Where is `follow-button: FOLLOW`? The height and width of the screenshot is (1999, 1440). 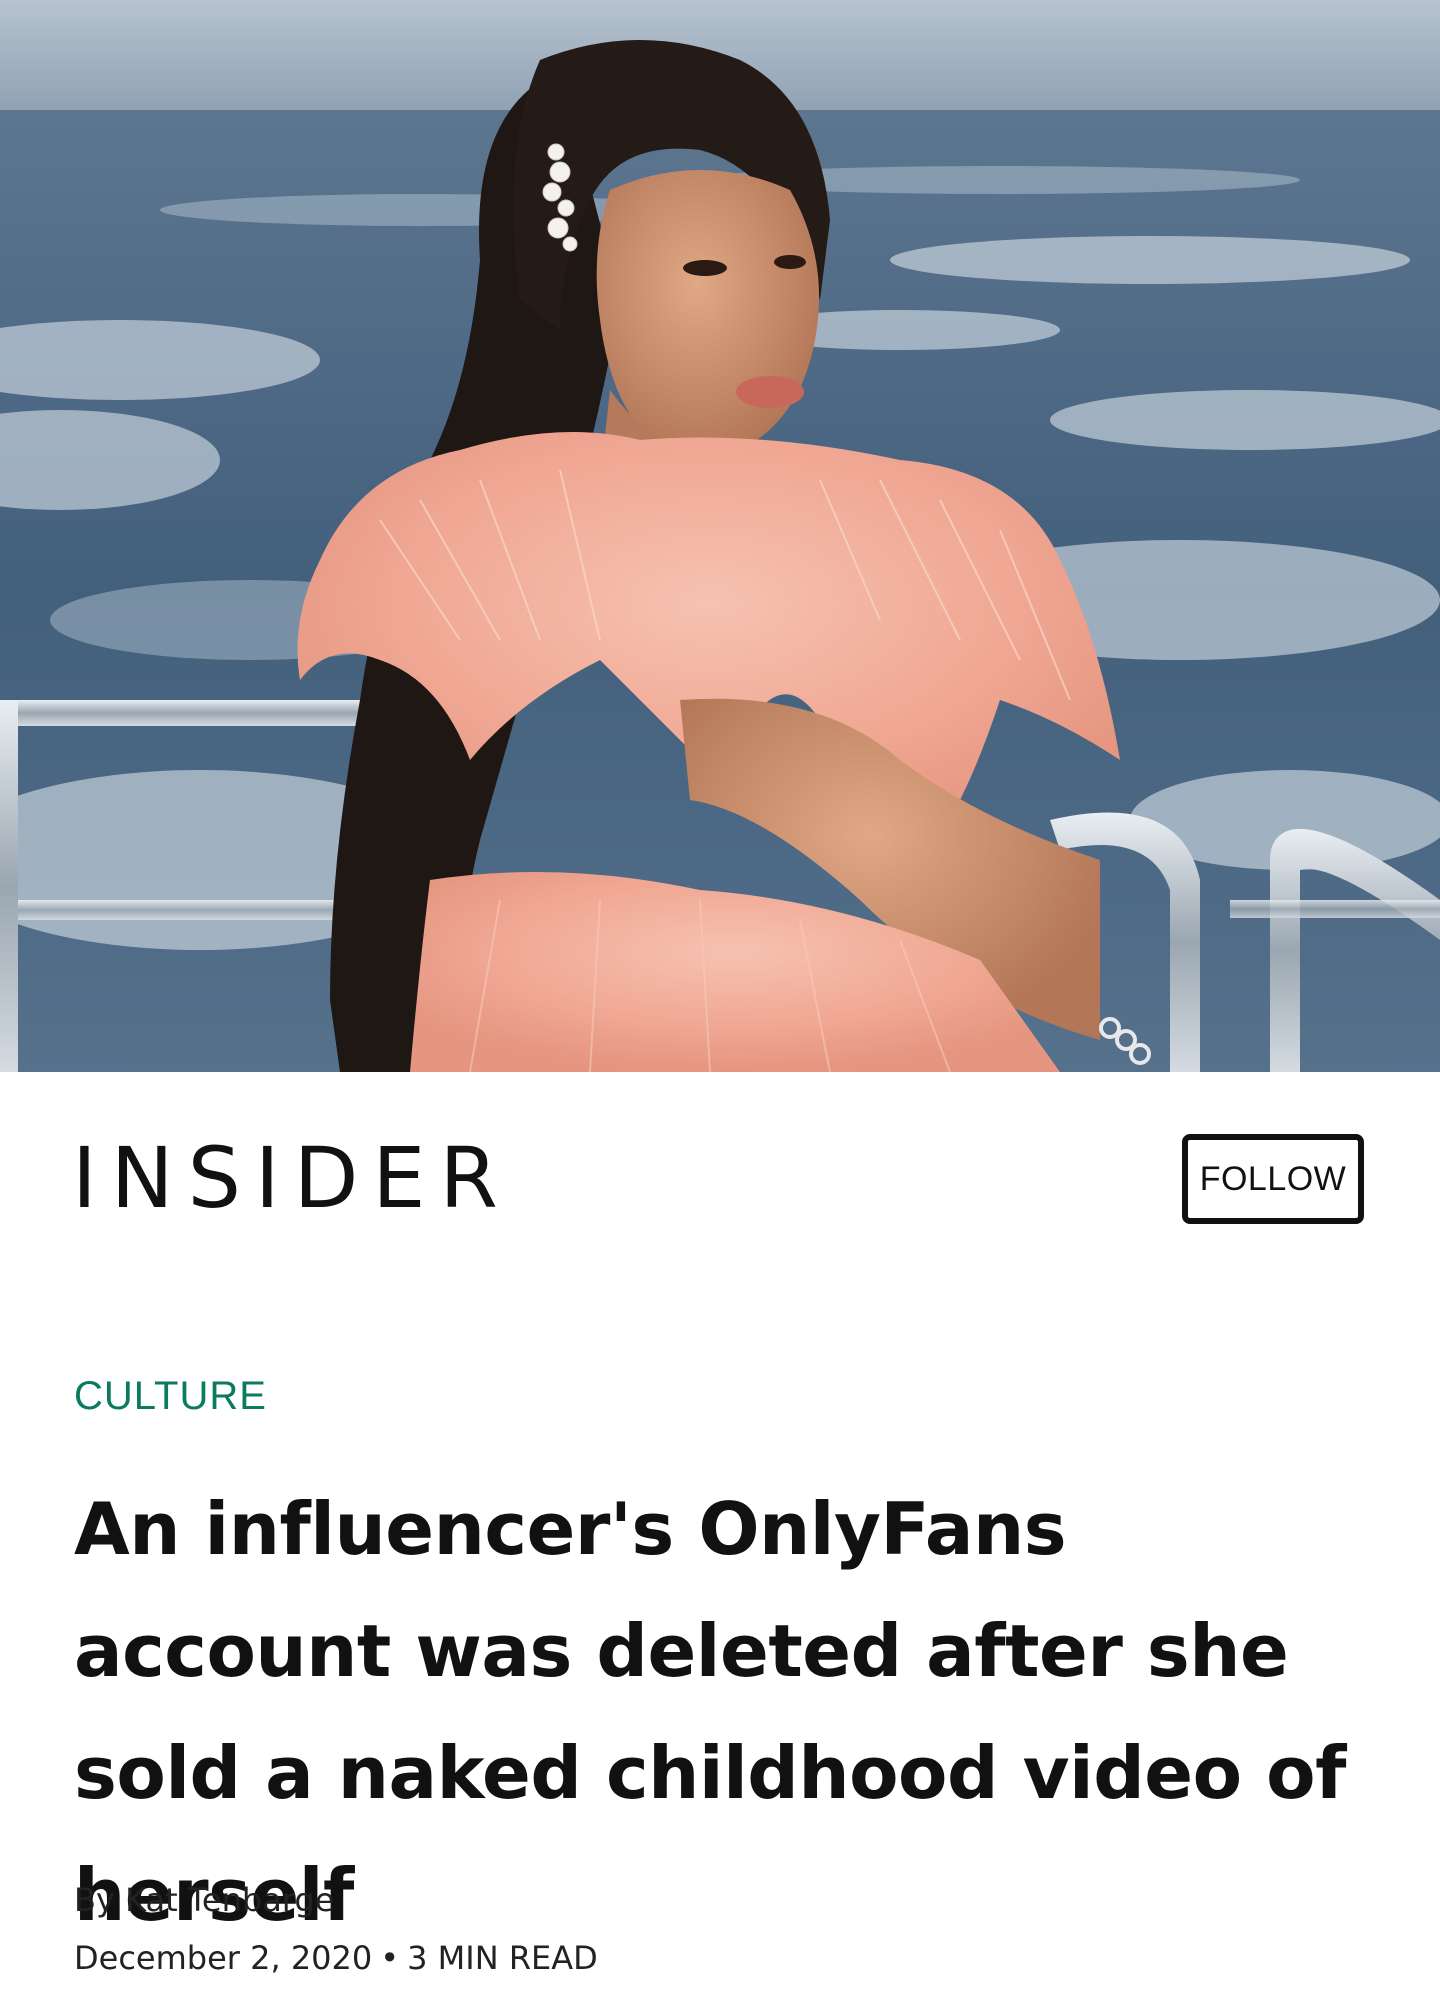 follow-button: FOLLOW is located at coordinates (1273, 1179).